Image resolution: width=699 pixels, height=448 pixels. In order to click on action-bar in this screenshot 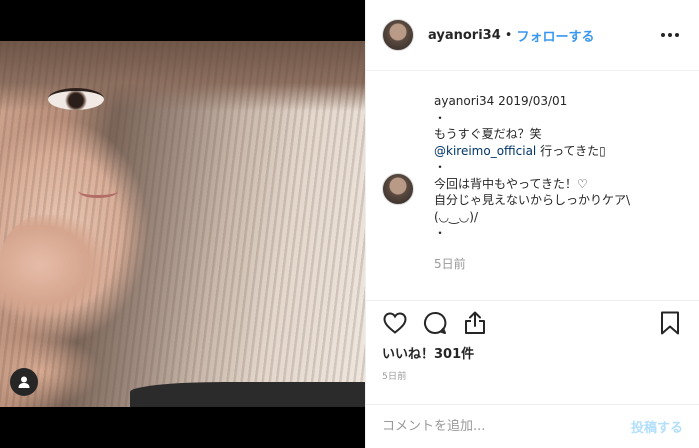, I will do `click(532, 323)`.